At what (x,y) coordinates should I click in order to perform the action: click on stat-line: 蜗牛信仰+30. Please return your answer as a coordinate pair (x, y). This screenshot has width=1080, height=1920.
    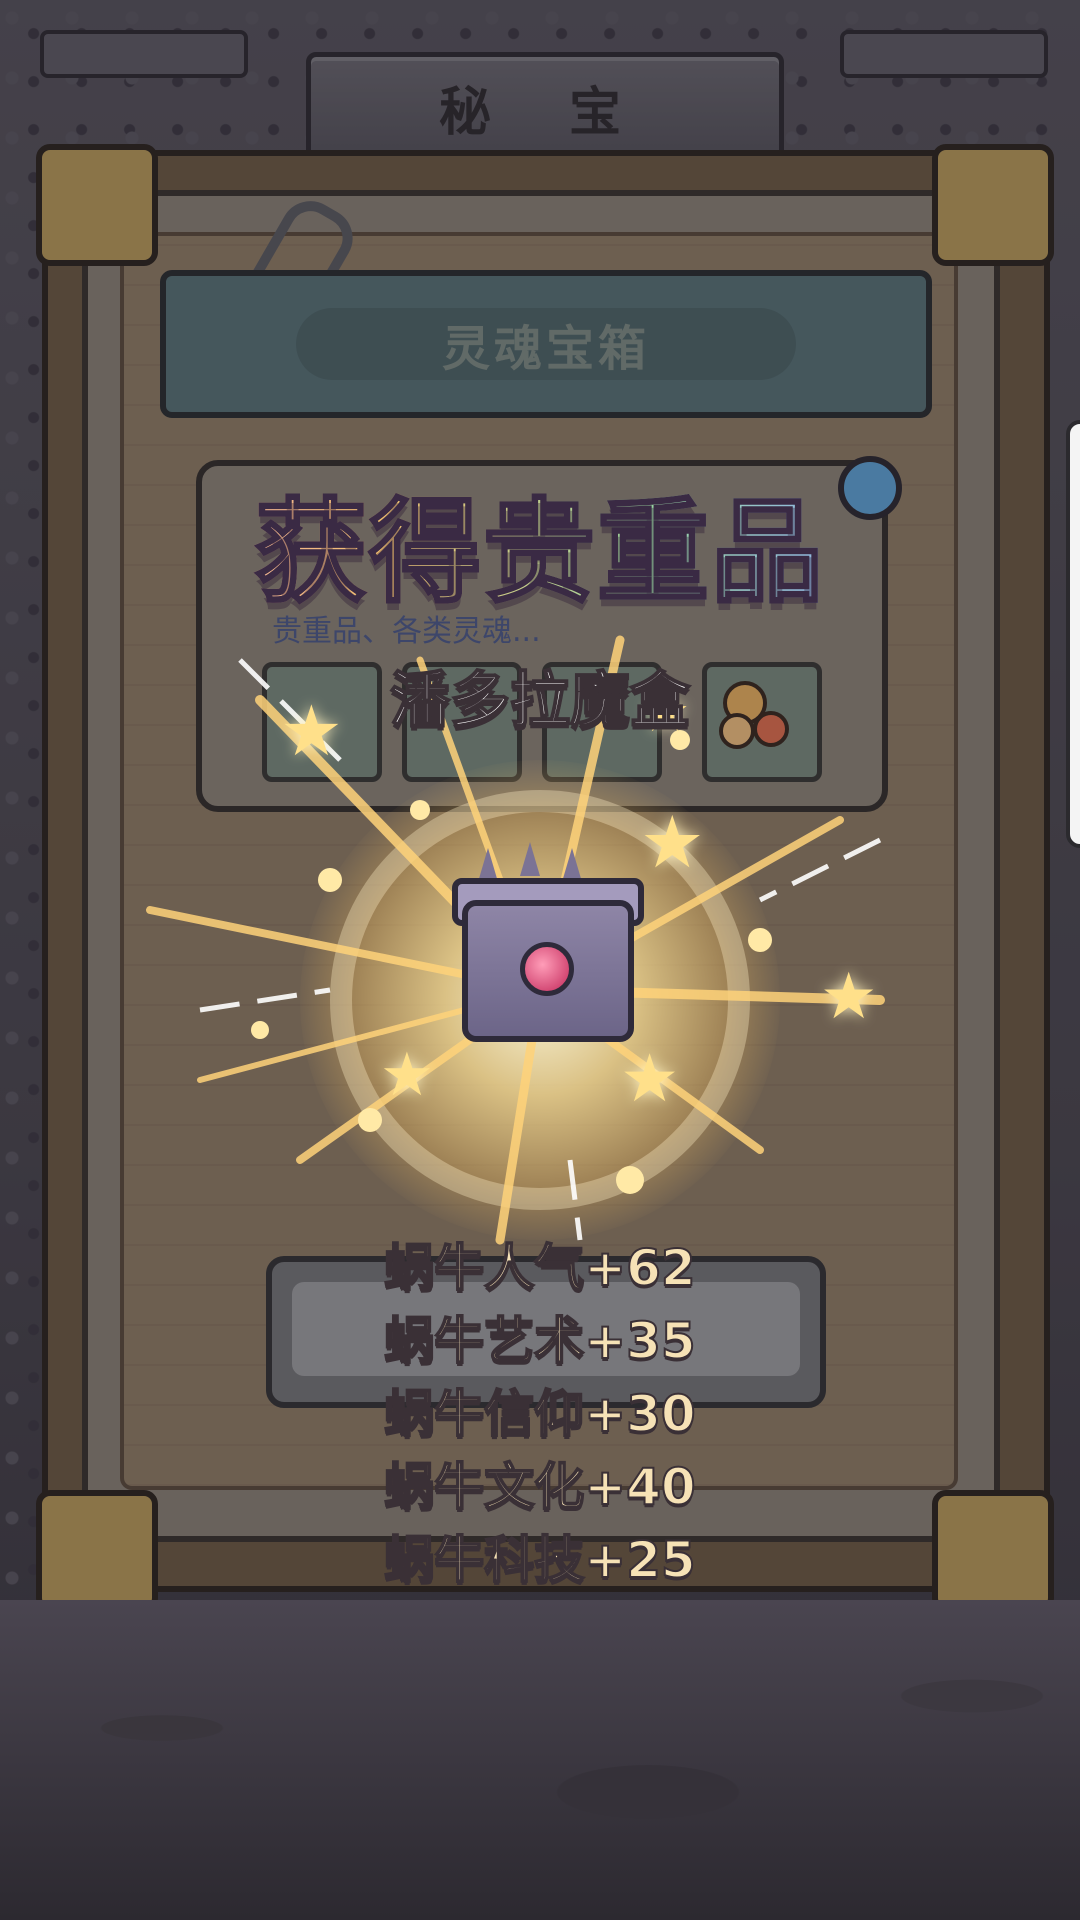
    Looking at the image, I should click on (539, 1414).